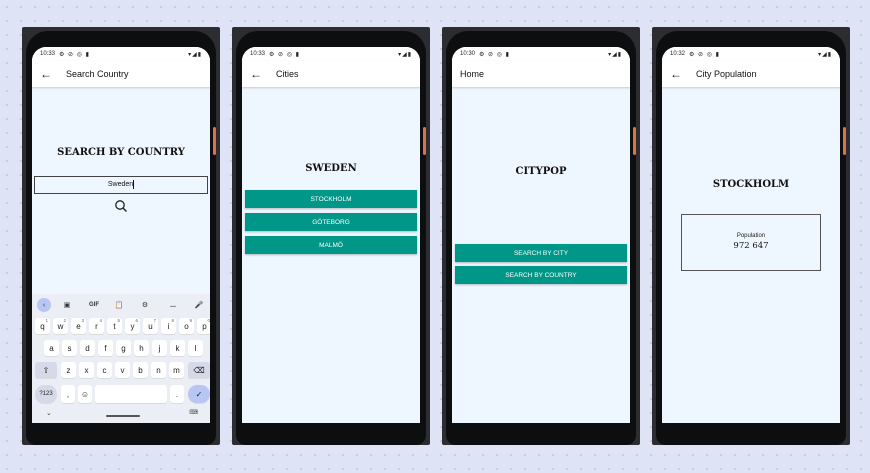  I want to click on key-m: m, so click(176, 370).